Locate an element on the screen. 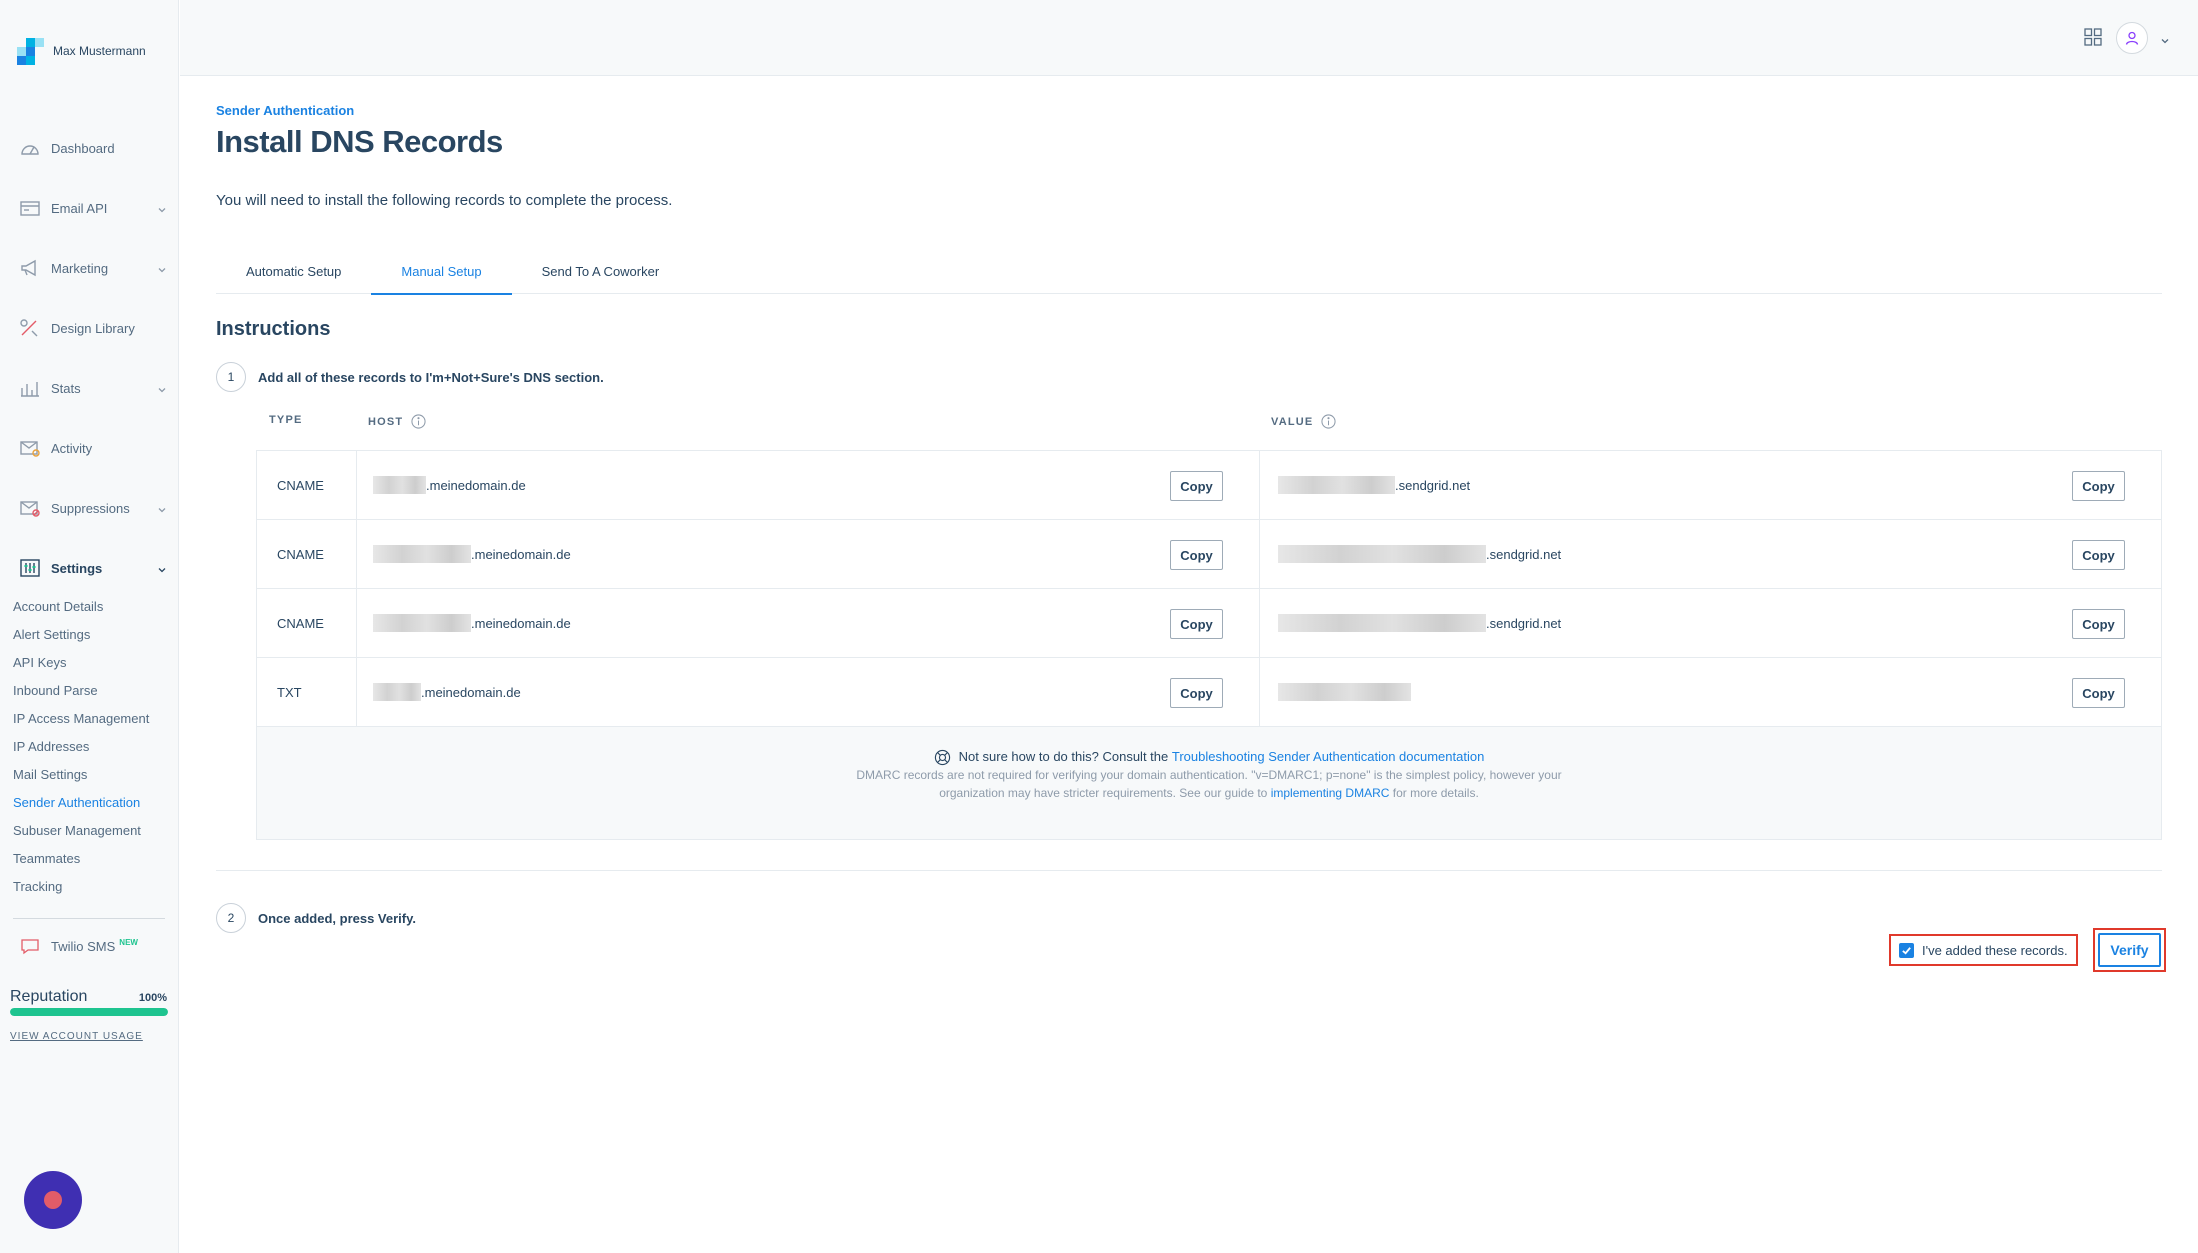 The height and width of the screenshot is (1253, 2198). user-icon is located at coordinates (2132, 38).